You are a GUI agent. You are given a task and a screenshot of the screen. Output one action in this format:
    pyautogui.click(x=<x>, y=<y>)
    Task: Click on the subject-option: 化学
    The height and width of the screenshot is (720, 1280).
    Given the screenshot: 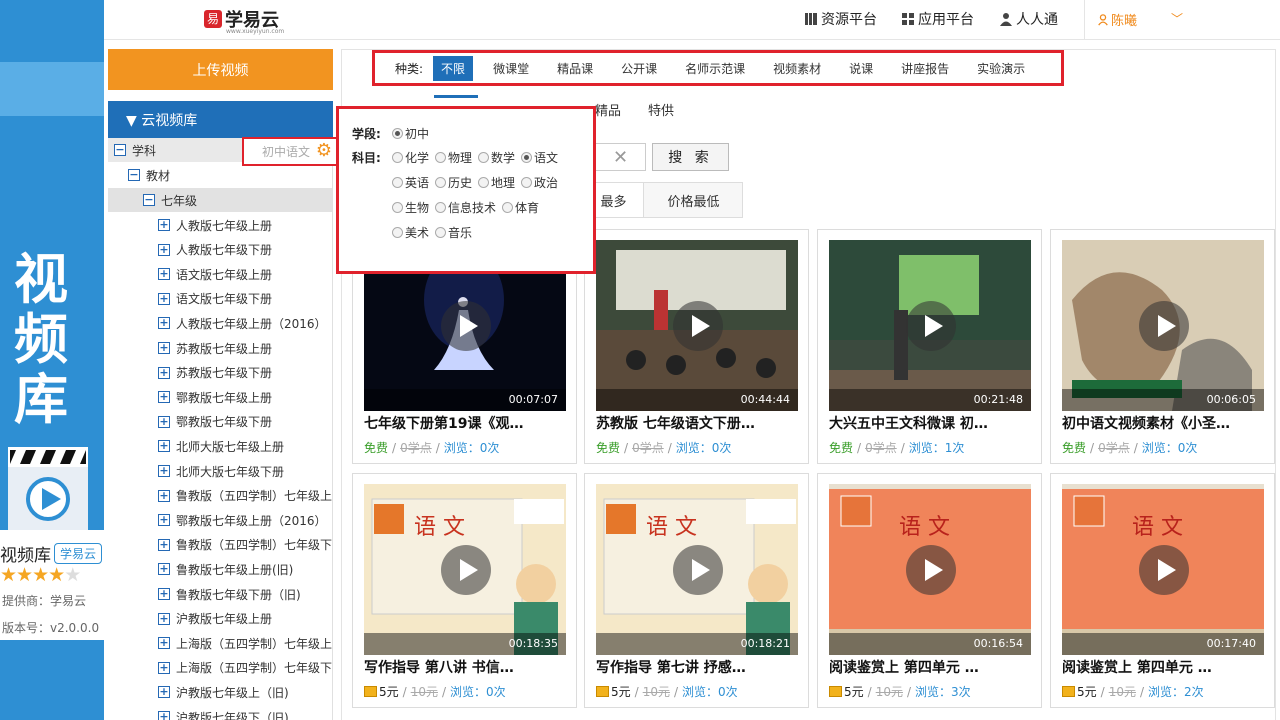 What is the action you would take?
    pyautogui.click(x=410, y=157)
    